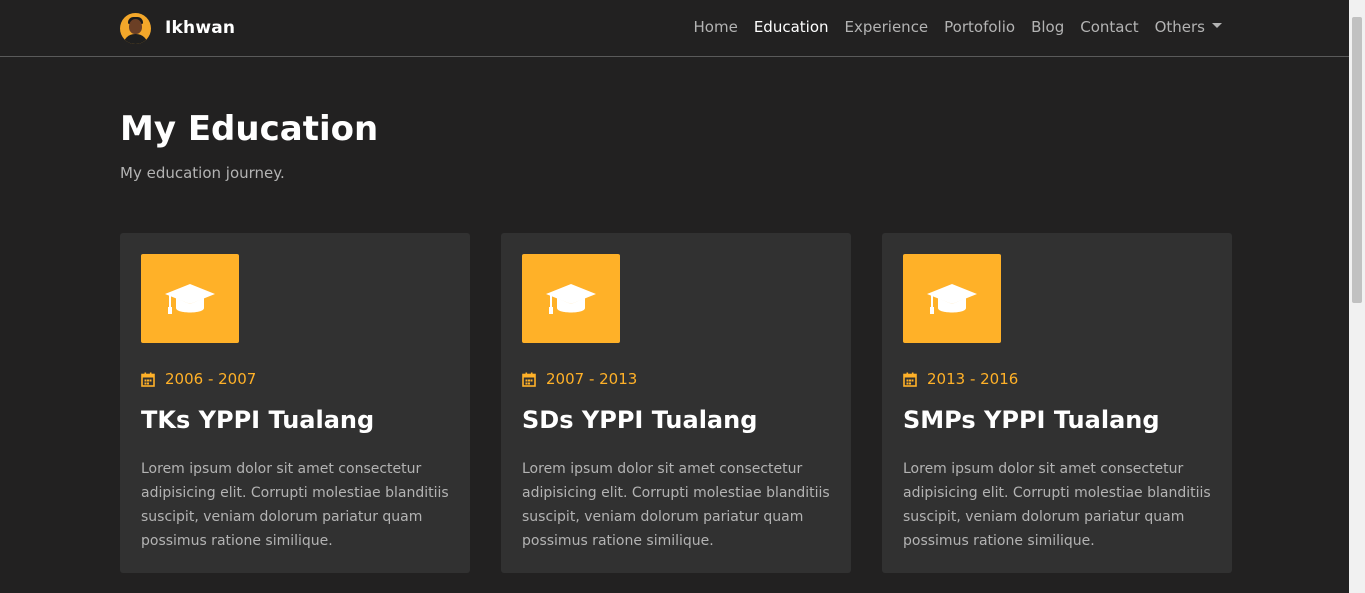  I want to click on card-years: 2006 - 2007, so click(211, 379).